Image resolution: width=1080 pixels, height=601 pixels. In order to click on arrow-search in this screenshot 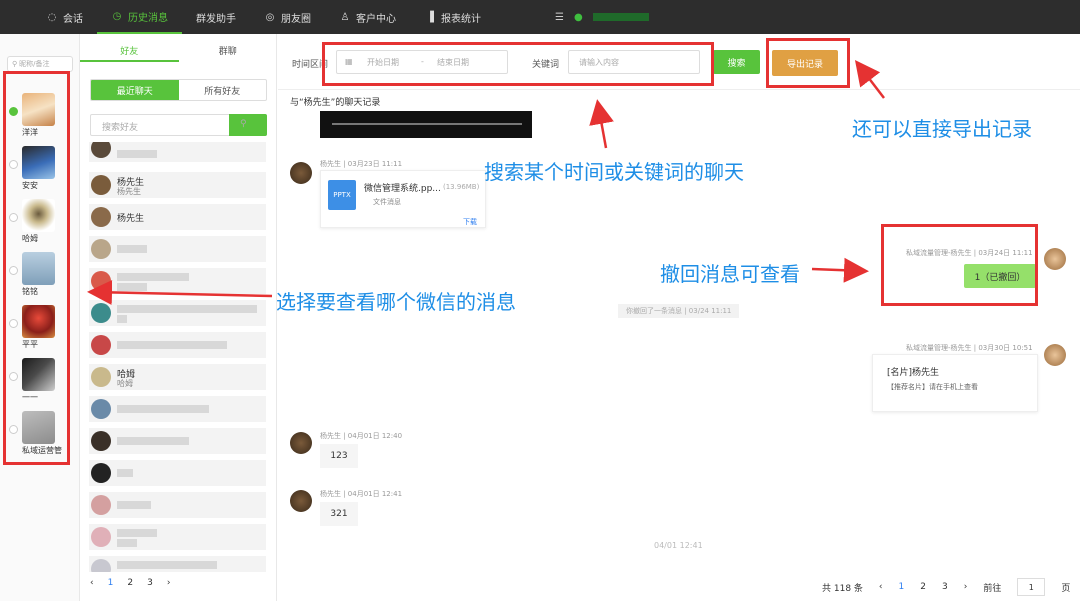, I will do `click(601, 124)`.